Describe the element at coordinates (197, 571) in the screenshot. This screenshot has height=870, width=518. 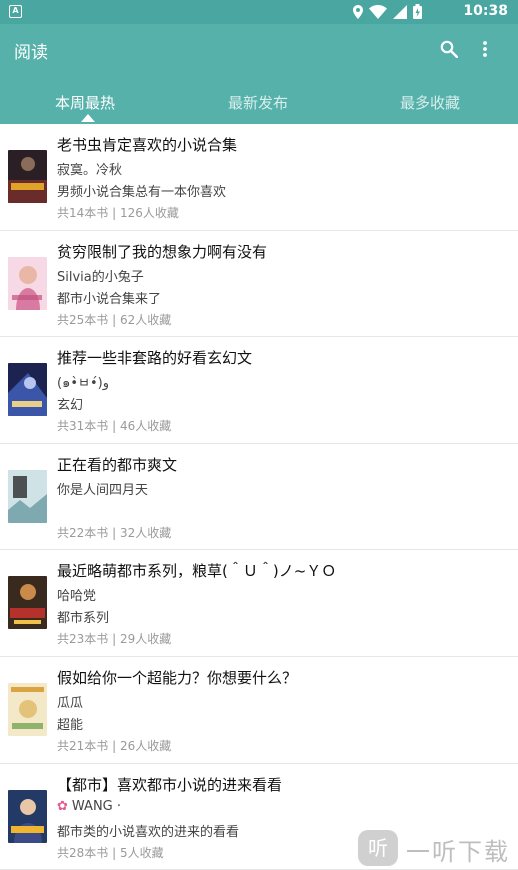
I see `item-title: 最近略萌都市系列，粮草(＾Ｕ＾)ノ~ＹＯ` at that location.